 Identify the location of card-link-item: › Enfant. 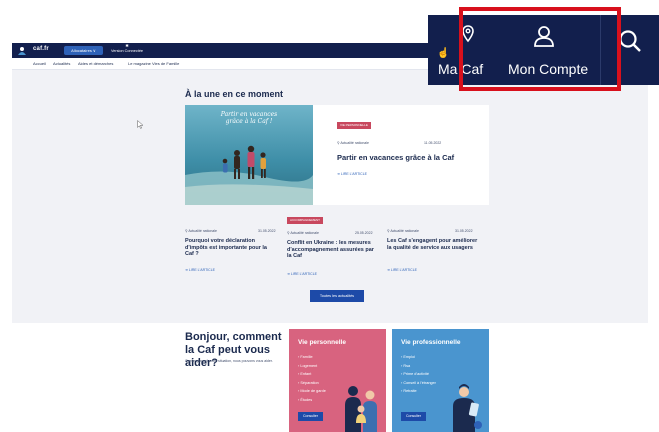
(312, 374).